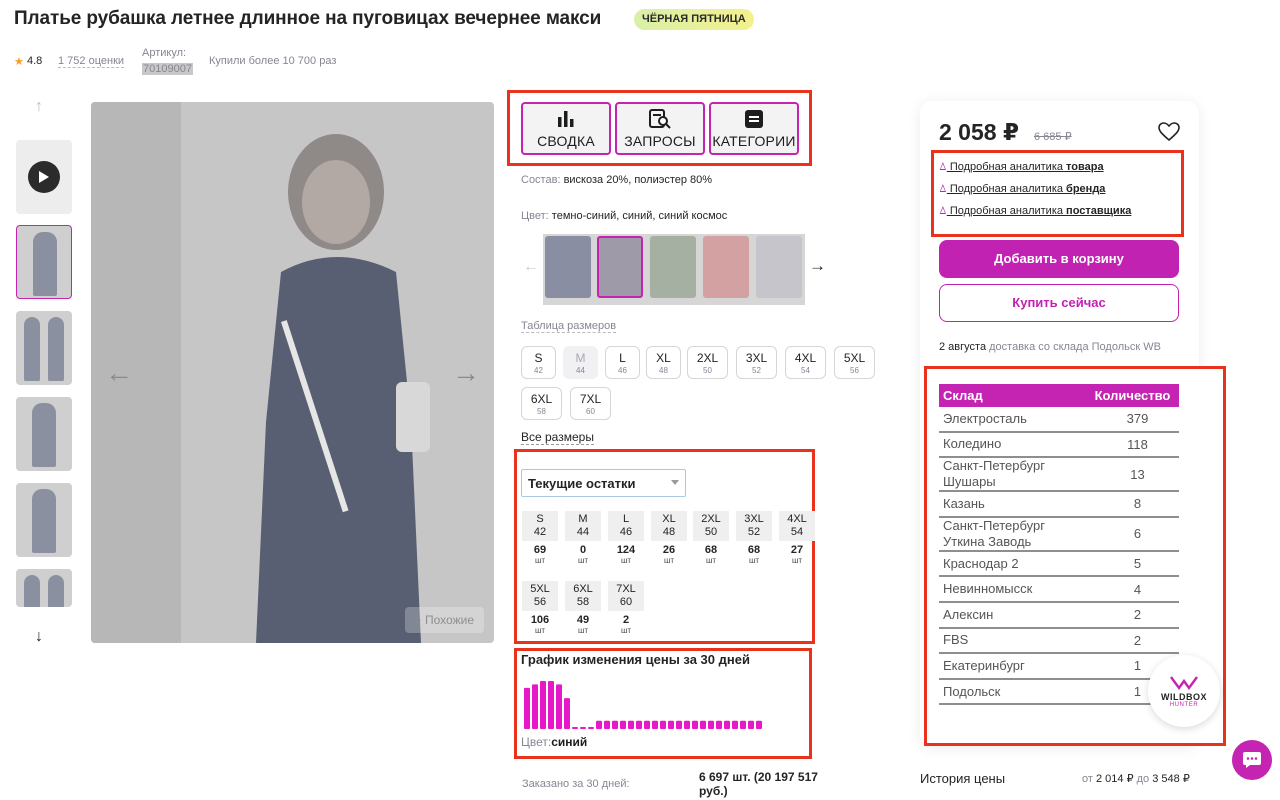  I want to click on size-number: 58, so click(541, 411).